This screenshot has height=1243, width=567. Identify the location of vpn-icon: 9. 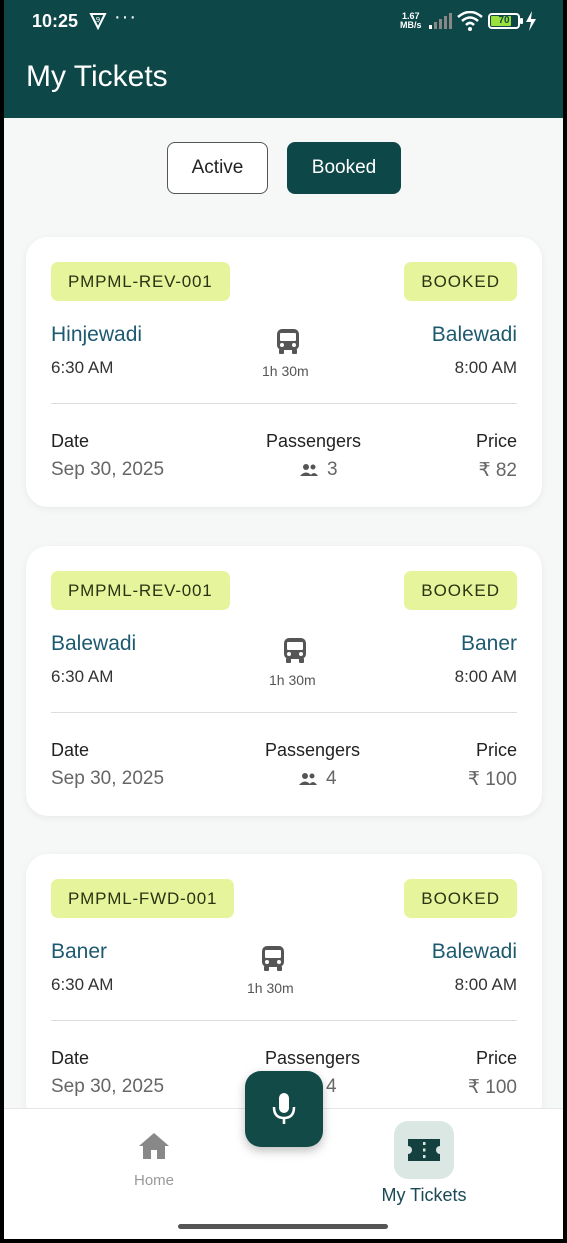
(98, 21).